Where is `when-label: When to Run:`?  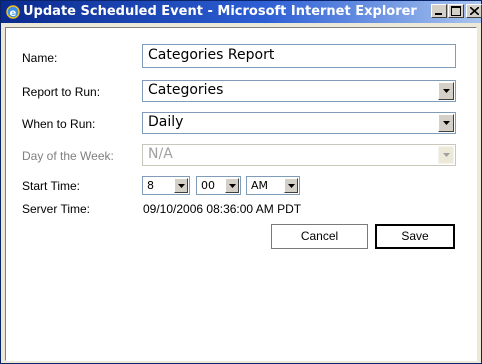 when-label: When to Run: is located at coordinates (59, 124).